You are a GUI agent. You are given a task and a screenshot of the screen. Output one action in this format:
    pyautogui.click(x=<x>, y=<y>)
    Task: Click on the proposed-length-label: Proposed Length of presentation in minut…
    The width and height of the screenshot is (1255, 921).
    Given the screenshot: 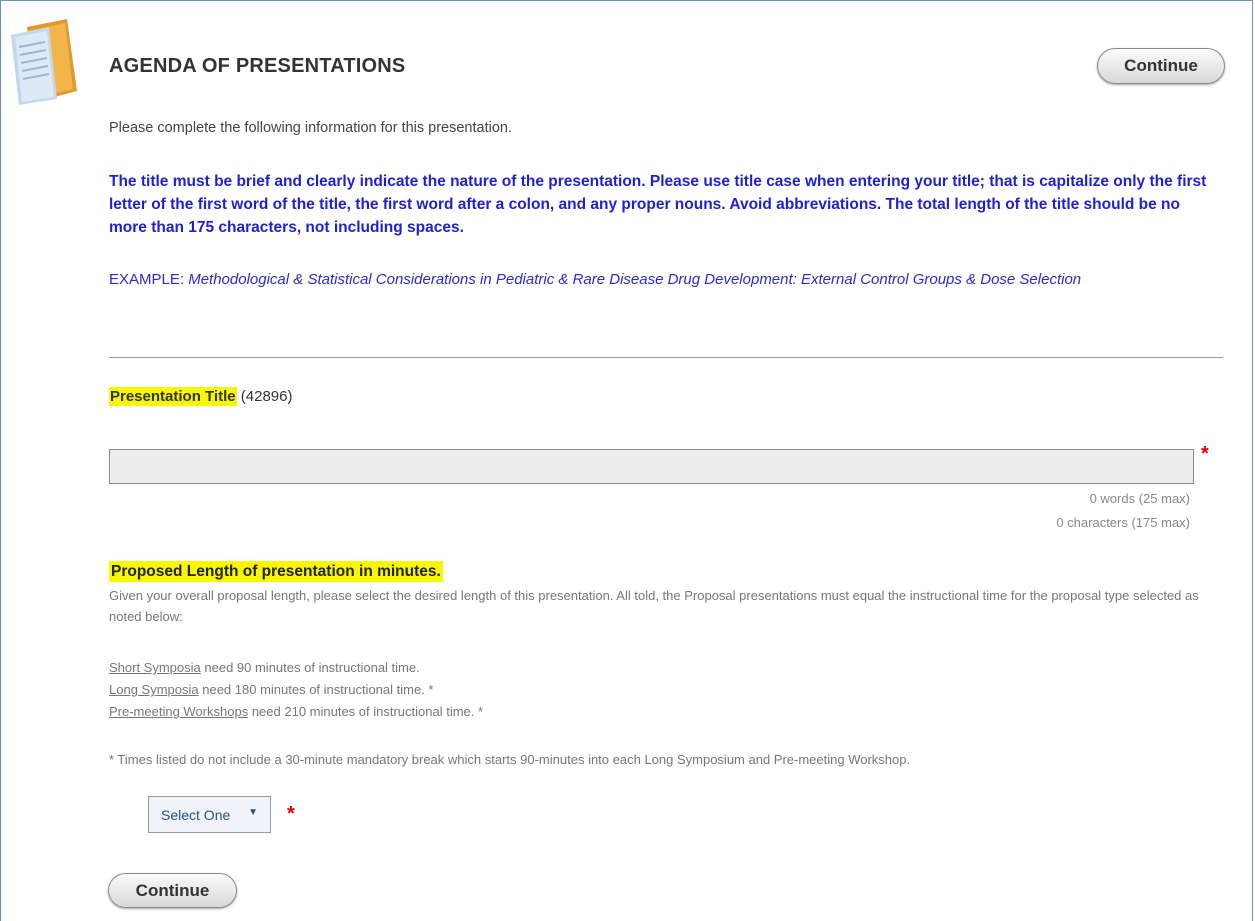 What is the action you would take?
    pyautogui.click(x=276, y=571)
    